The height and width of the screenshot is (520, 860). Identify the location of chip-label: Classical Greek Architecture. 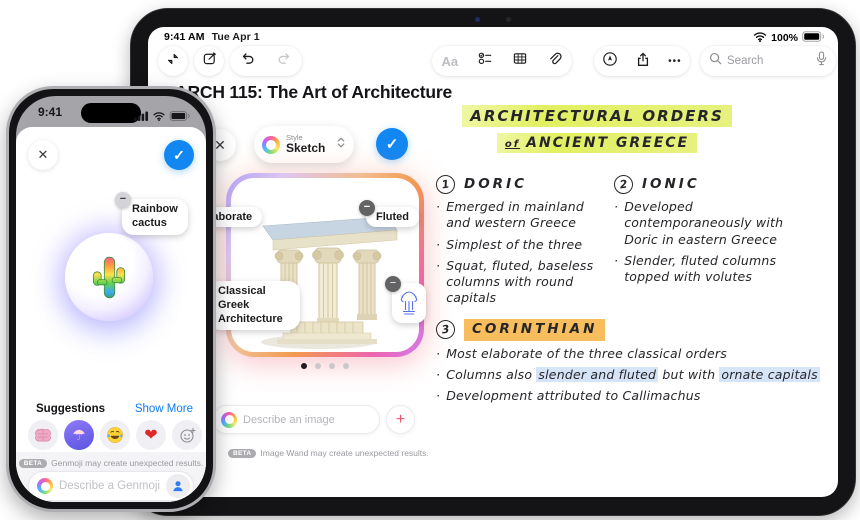
(250, 305).